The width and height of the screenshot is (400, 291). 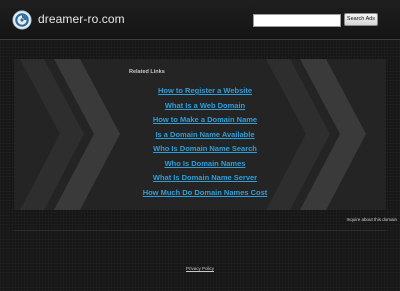 I want to click on inquire-domain-link: Inquire about this domain, so click(x=371, y=219).